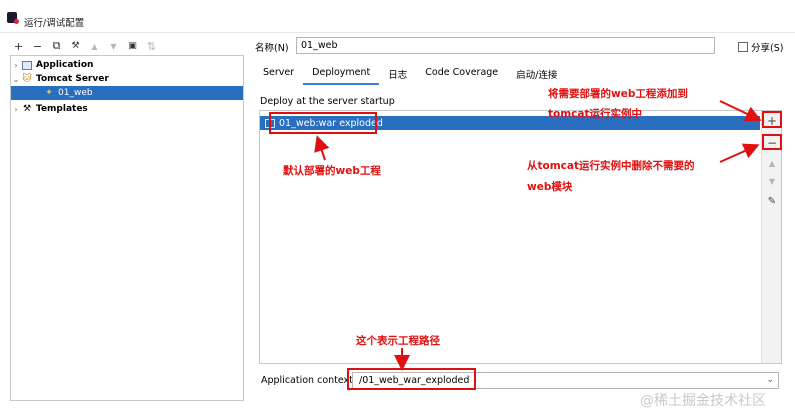 The height and width of the screenshot is (413, 795). Describe the element at coordinates (327, 101) in the screenshot. I see `deploy-section-label: Deploy at the server startup` at that location.